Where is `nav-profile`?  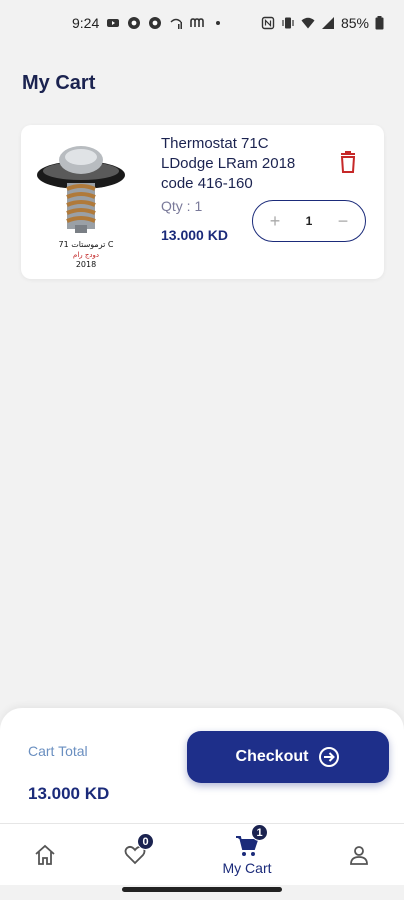
nav-profile is located at coordinates (359, 855).